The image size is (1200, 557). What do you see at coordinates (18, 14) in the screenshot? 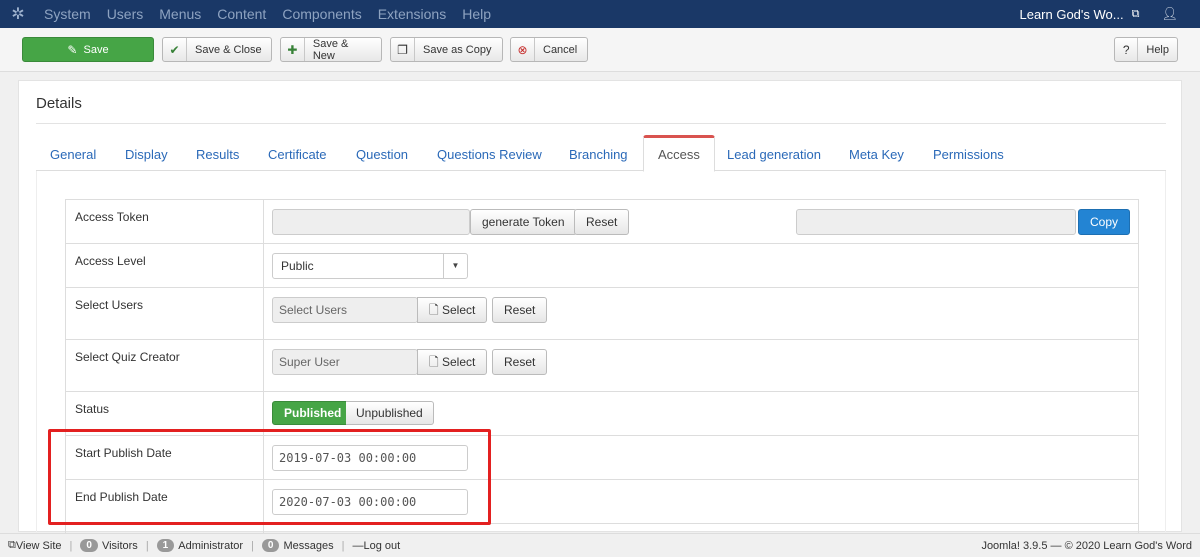
I see `joomla-logo-icon: ✲` at bounding box center [18, 14].